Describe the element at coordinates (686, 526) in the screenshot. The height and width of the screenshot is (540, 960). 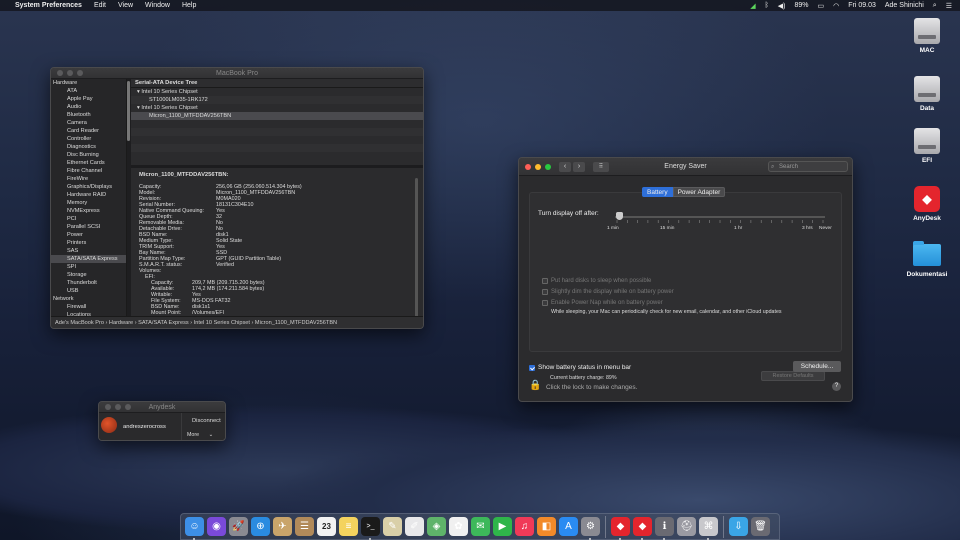
I see `disk-utility-icon: ⛑` at that location.